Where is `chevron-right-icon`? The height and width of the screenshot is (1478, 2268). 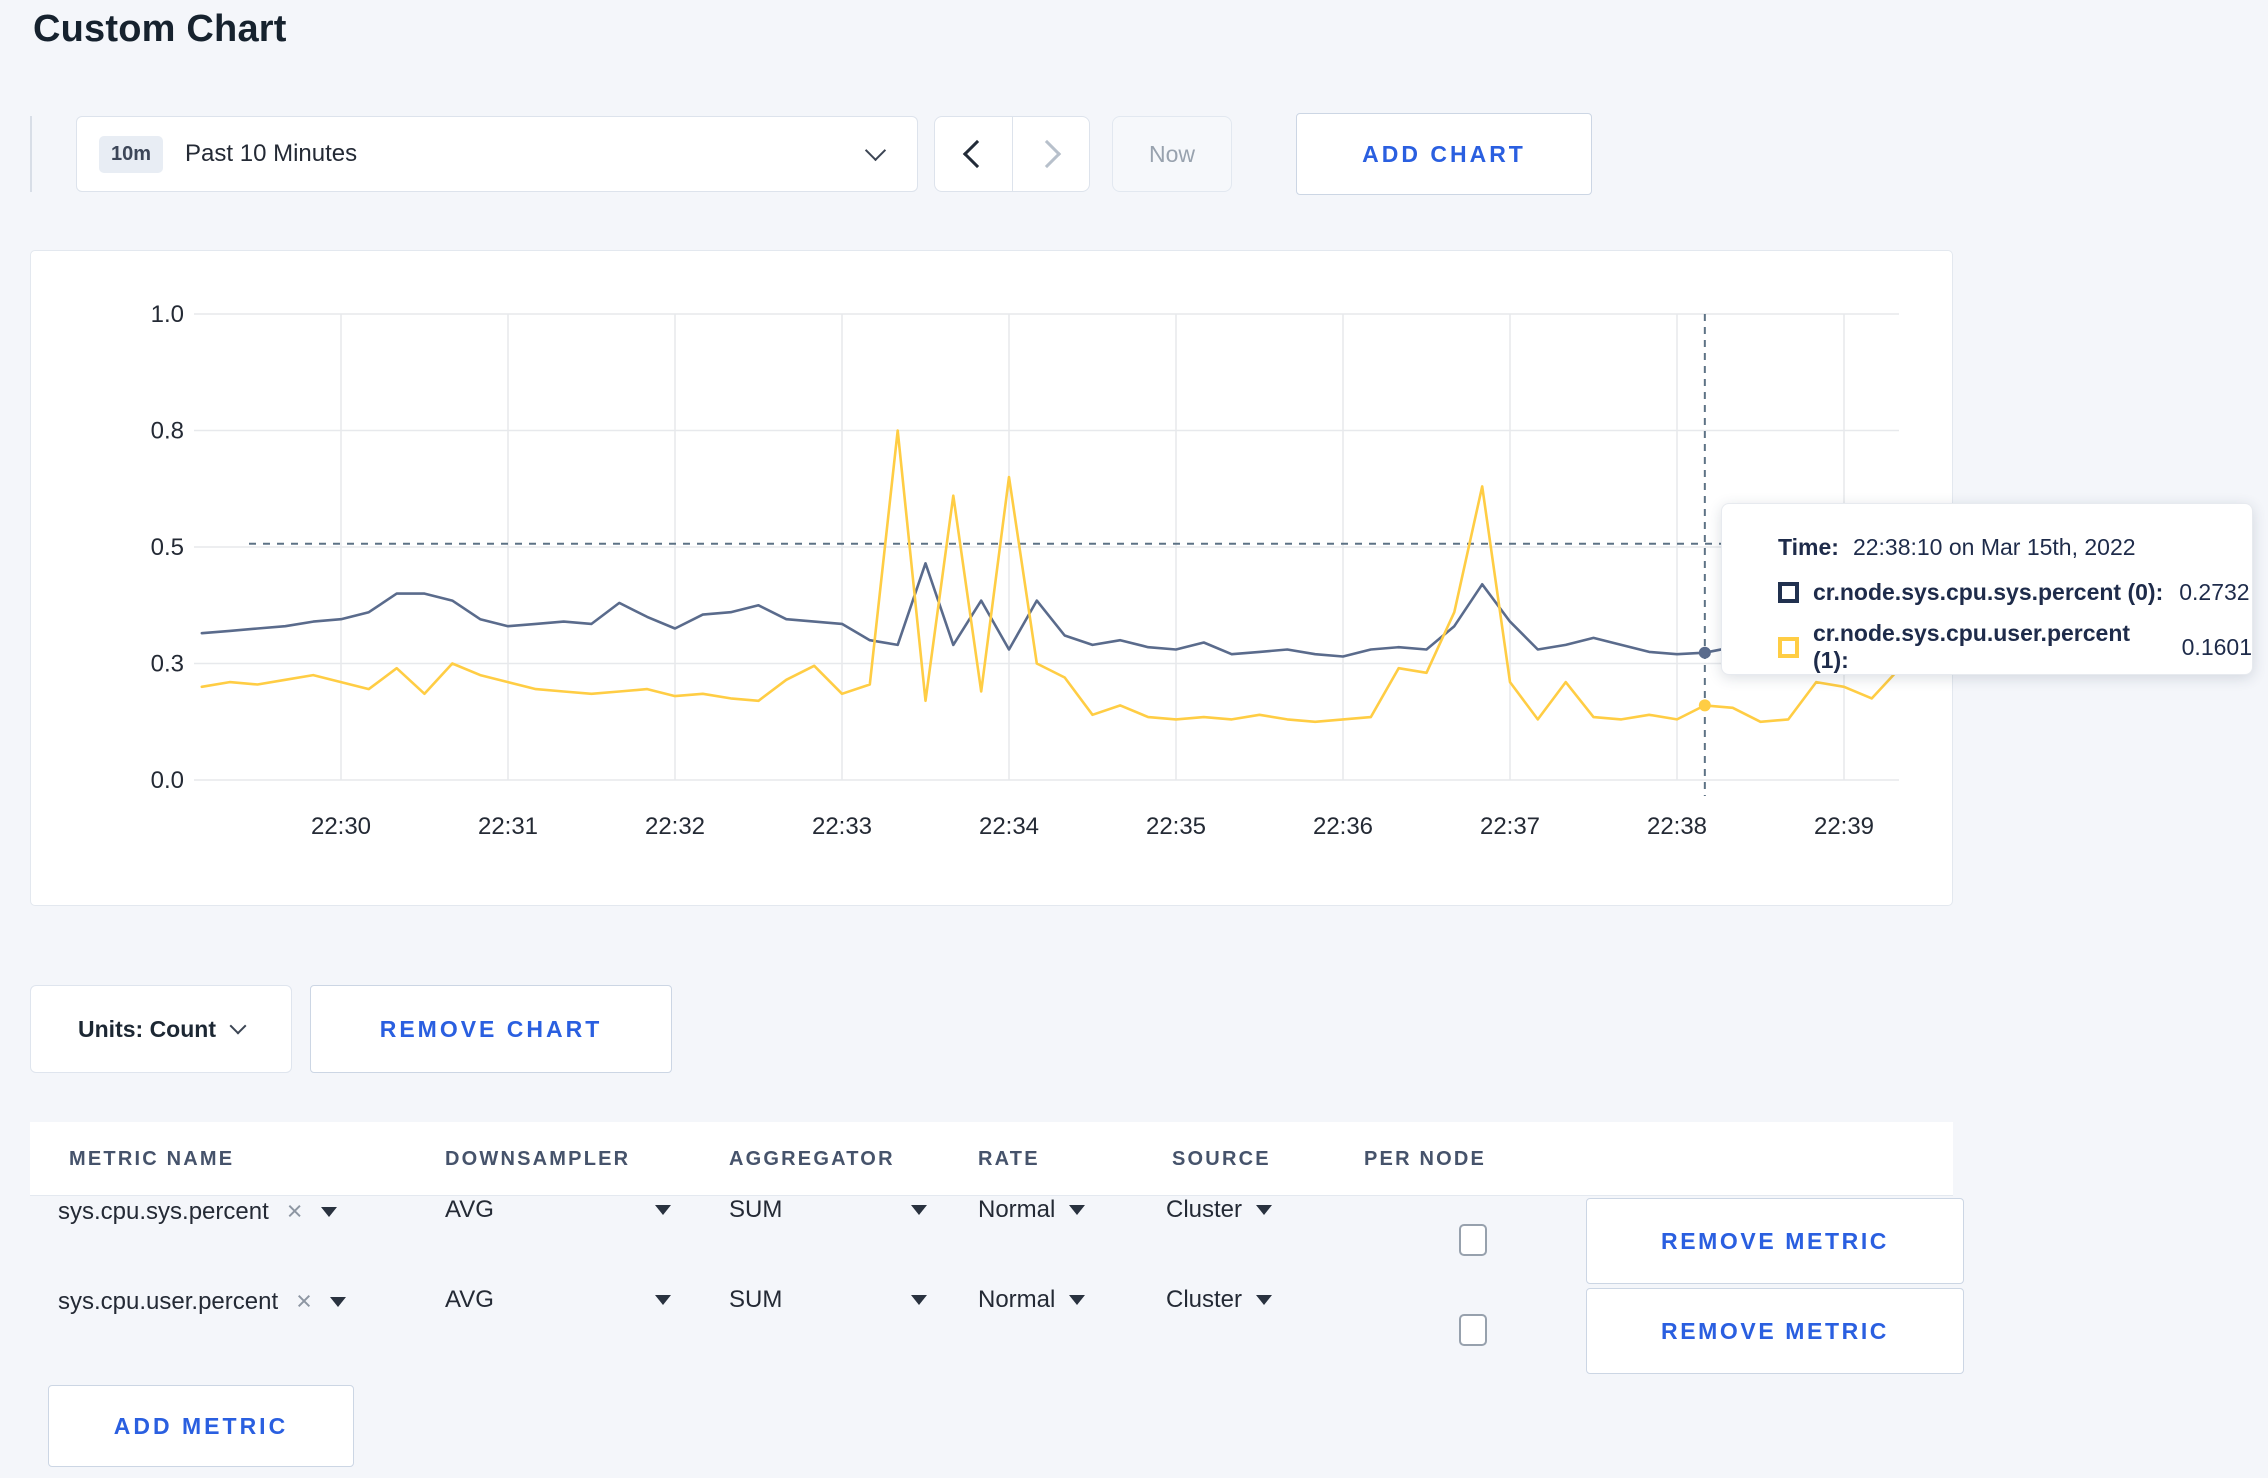 chevron-right-icon is located at coordinates (1046, 154).